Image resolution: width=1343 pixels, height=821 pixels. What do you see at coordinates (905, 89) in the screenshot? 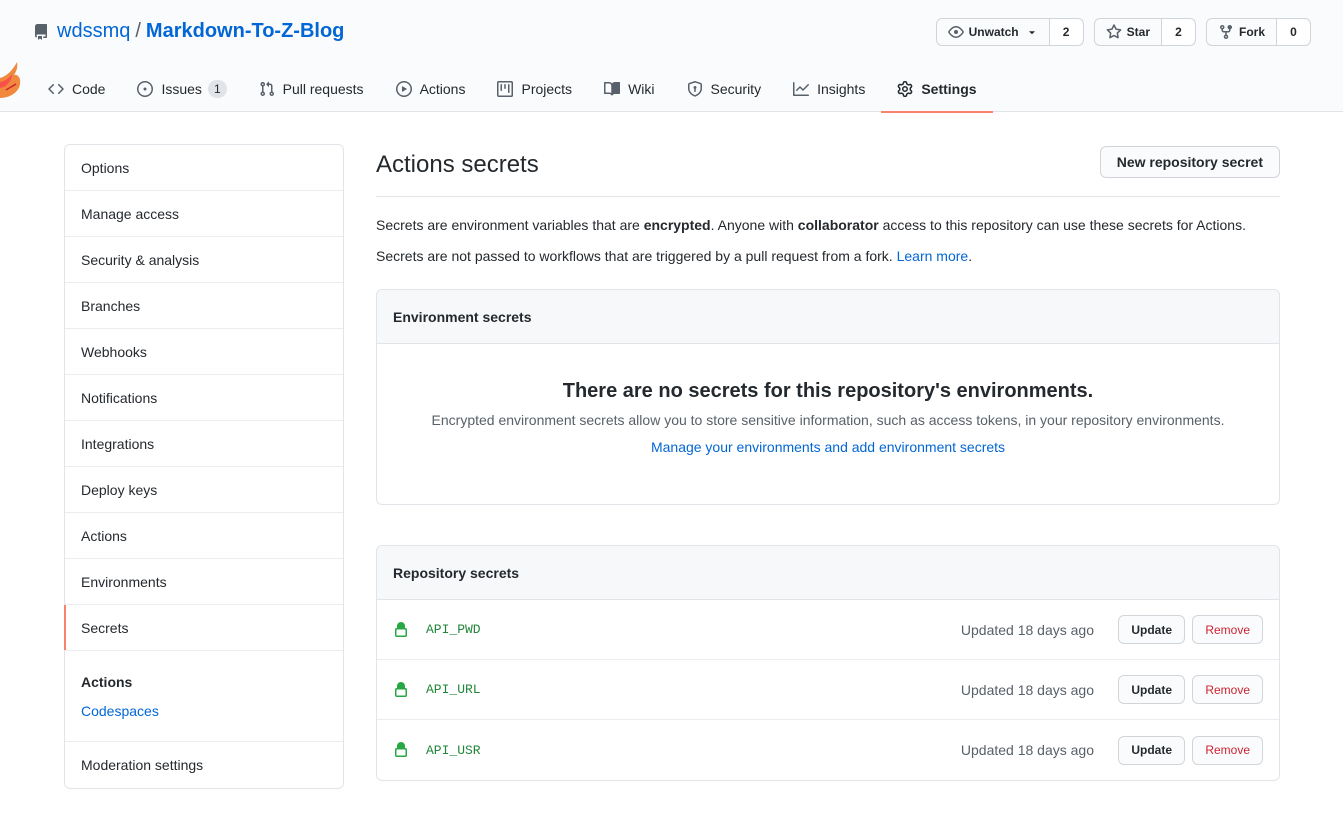
I see `gear-icon` at bounding box center [905, 89].